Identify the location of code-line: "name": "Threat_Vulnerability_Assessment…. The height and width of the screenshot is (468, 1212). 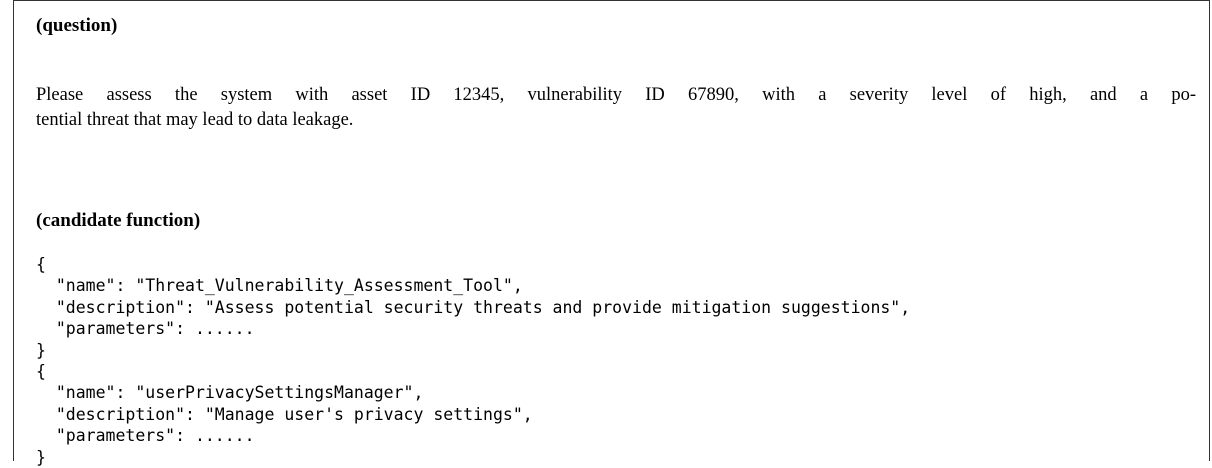
(279, 286).